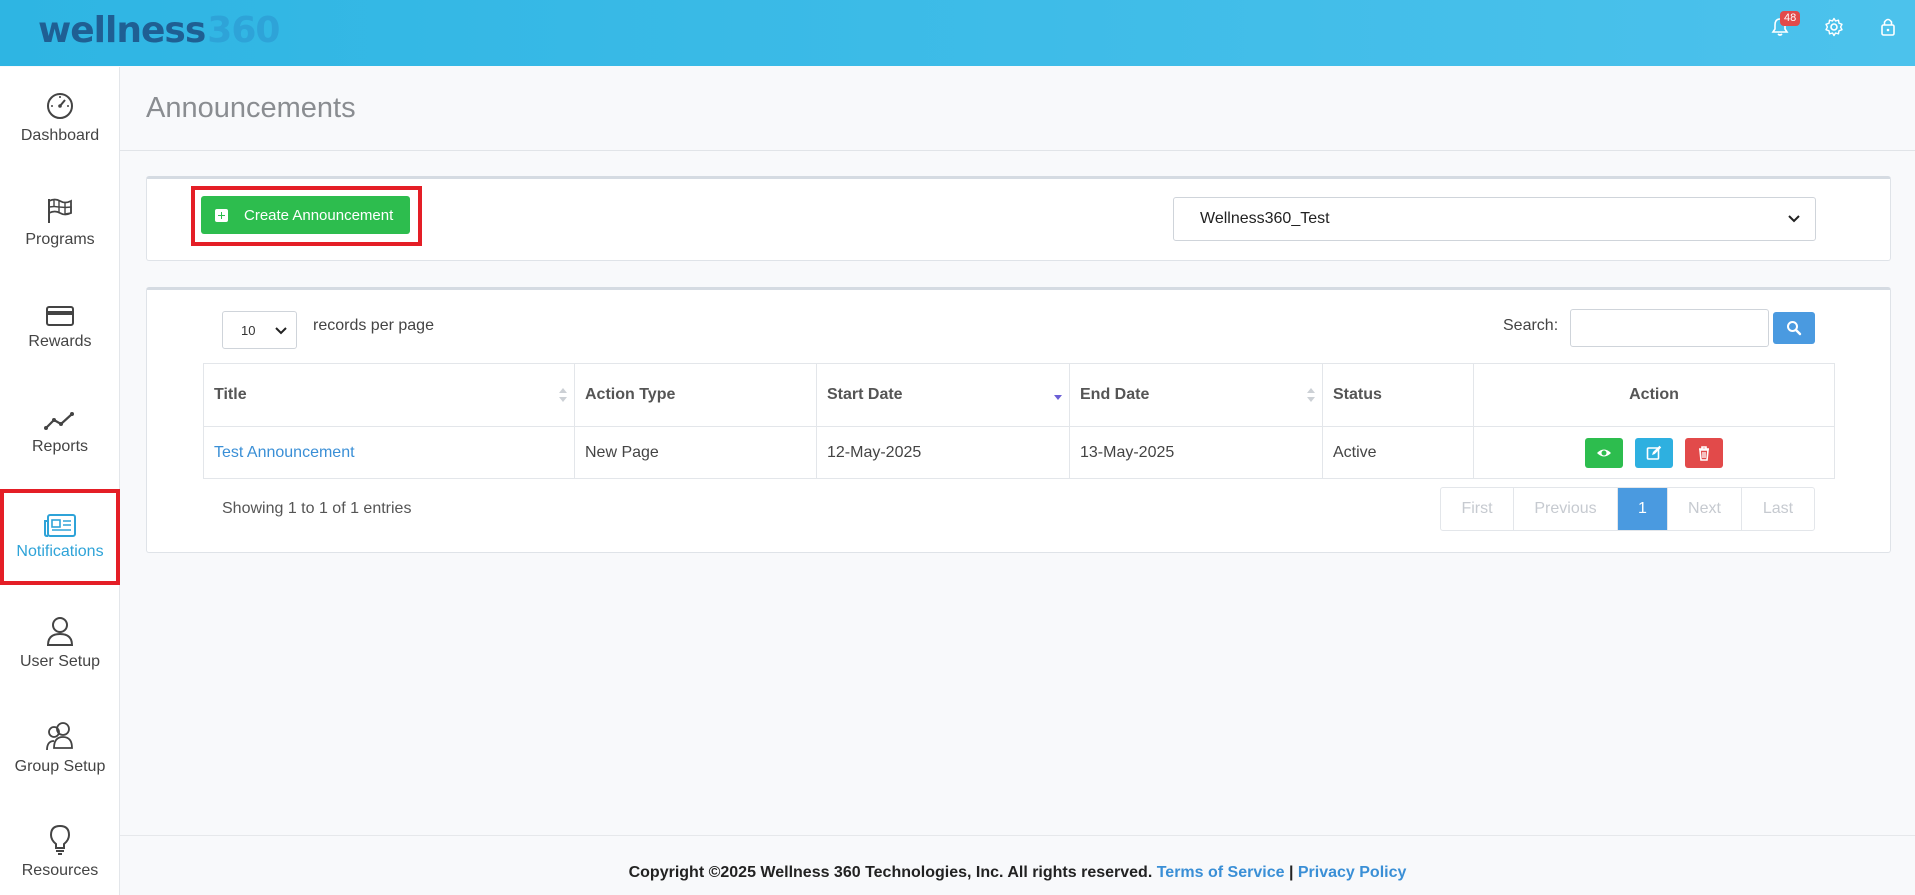  Describe the element at coordinates (1669, 328) in the screenshot. I see `search-input` at that location.